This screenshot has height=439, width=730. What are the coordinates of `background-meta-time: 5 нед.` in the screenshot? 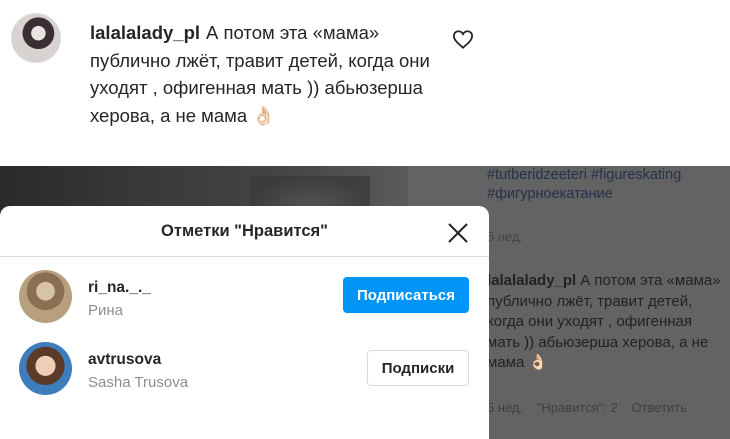 It's located at (505, 407).